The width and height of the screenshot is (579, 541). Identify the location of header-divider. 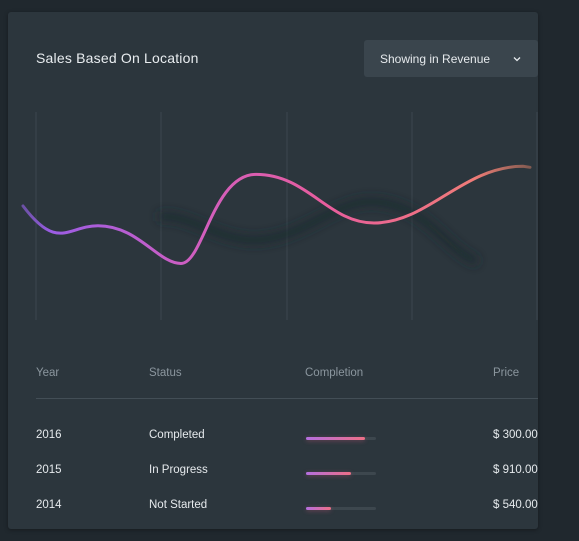
(287, 398).